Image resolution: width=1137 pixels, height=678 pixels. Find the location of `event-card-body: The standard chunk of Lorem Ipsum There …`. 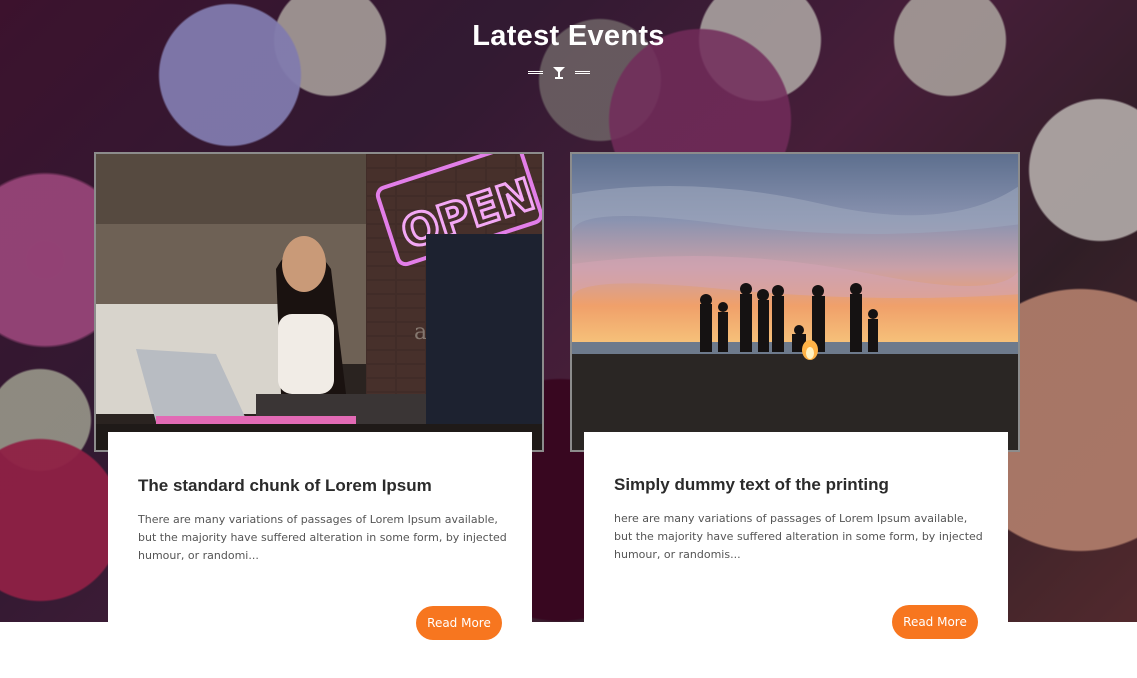

event-card-body: The standard chunk of Lorem Ipsum There … is located at coordinates (320, 527).